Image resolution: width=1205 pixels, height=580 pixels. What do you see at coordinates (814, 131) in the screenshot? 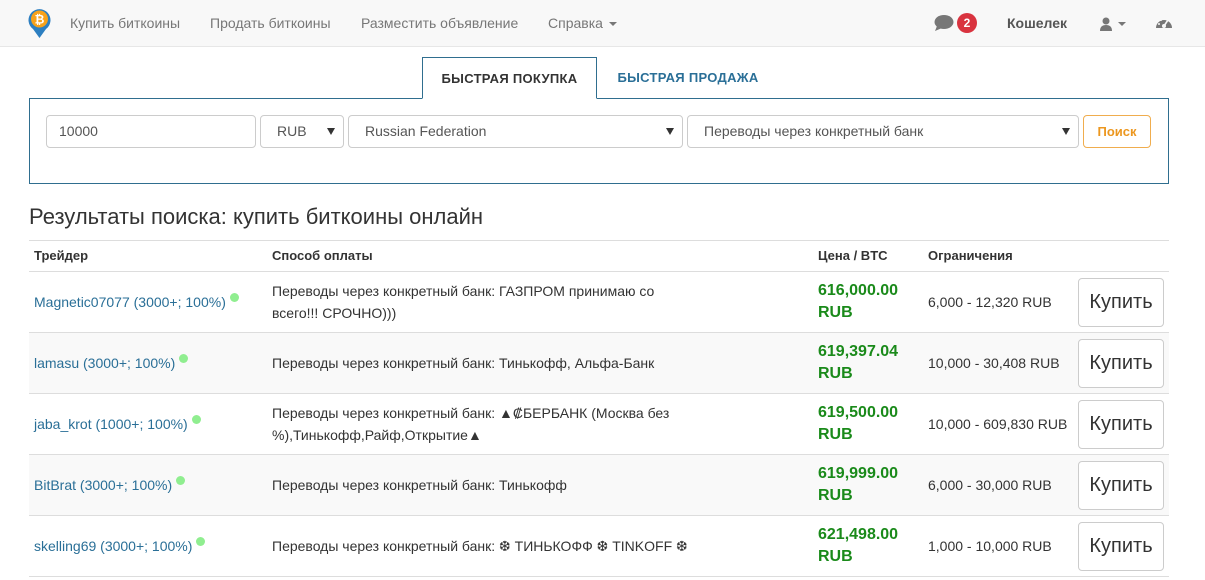
I see `payment-method-select-value: Переводы через конкретный банк` at bounding box center [814, 131].